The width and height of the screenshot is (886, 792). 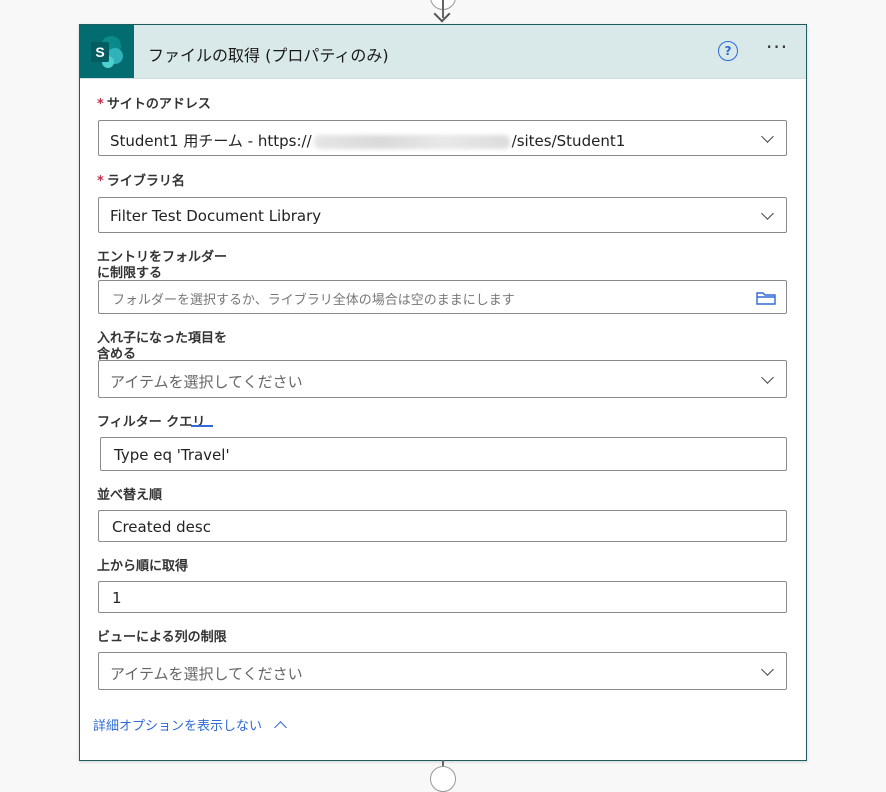 What do you see at coordinates (777, 47) in the screenshot?
I see `more-options-icon: ···` at bounding box center [777, 47].